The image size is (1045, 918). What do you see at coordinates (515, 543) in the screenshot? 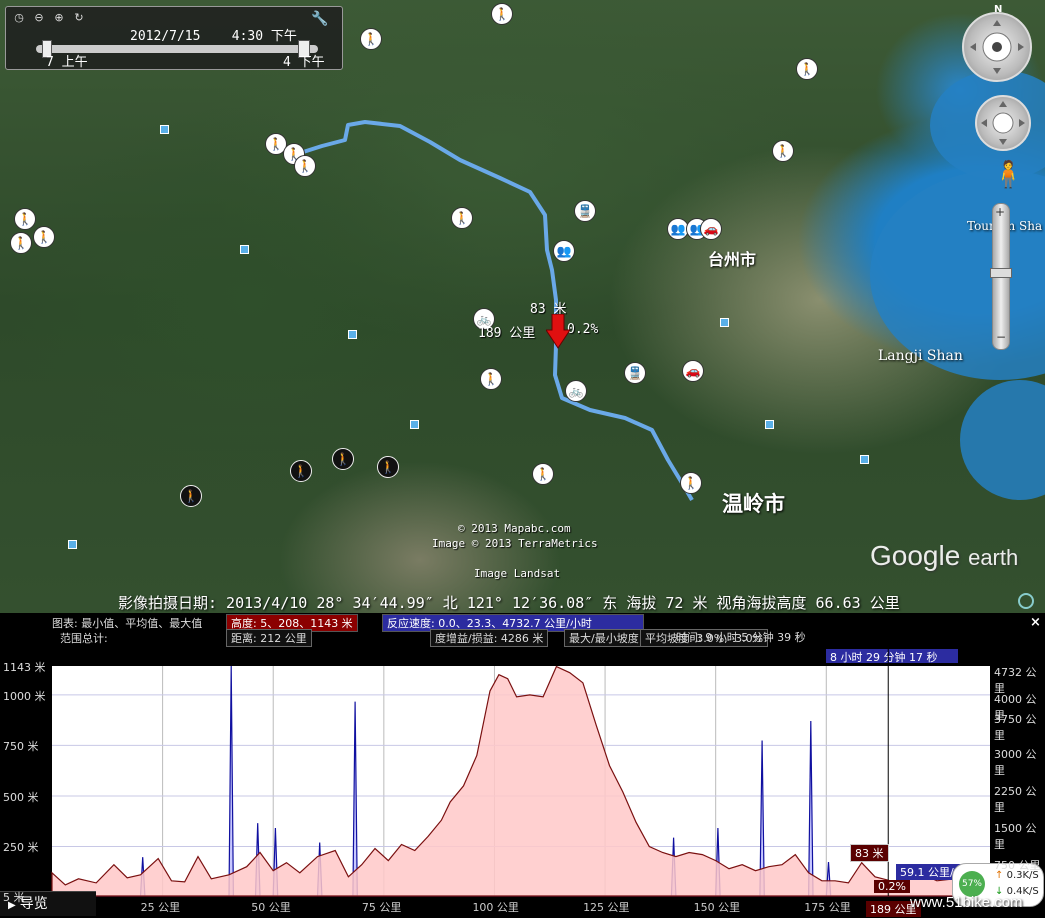
I see `attribution-line: Image © 2013 TerraMetrics` at bounding box center [515, 543].